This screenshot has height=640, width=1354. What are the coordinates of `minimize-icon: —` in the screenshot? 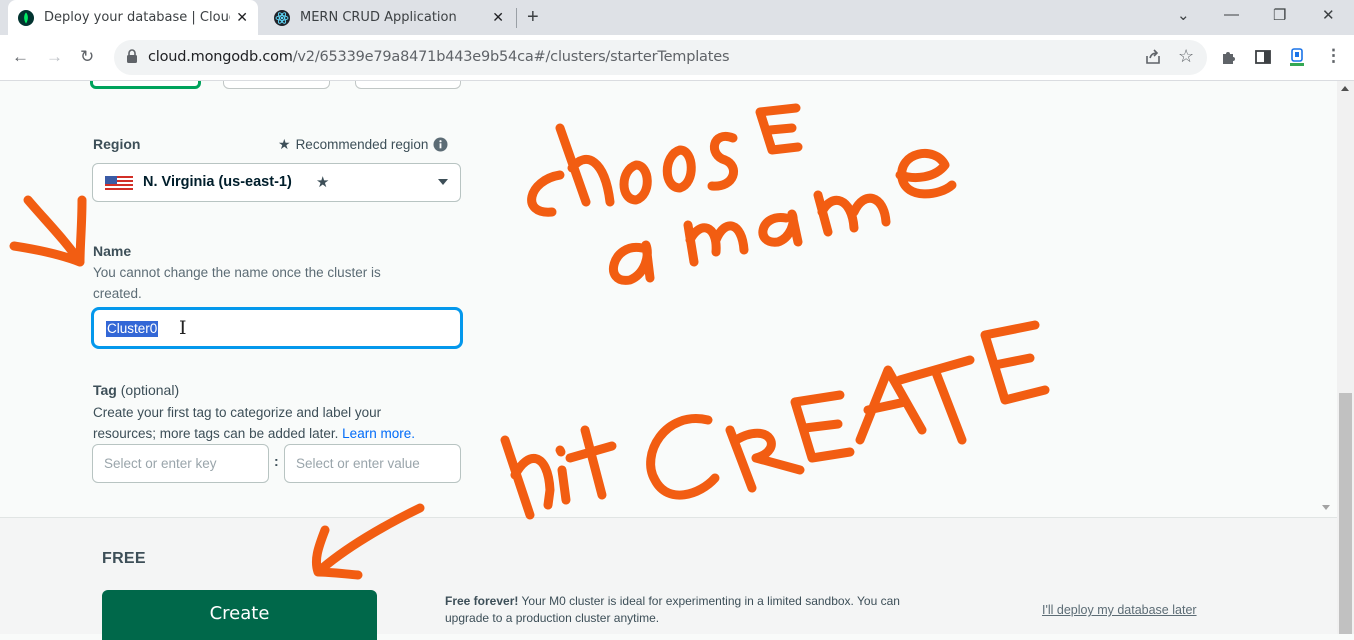 It's located at (1231, 14).